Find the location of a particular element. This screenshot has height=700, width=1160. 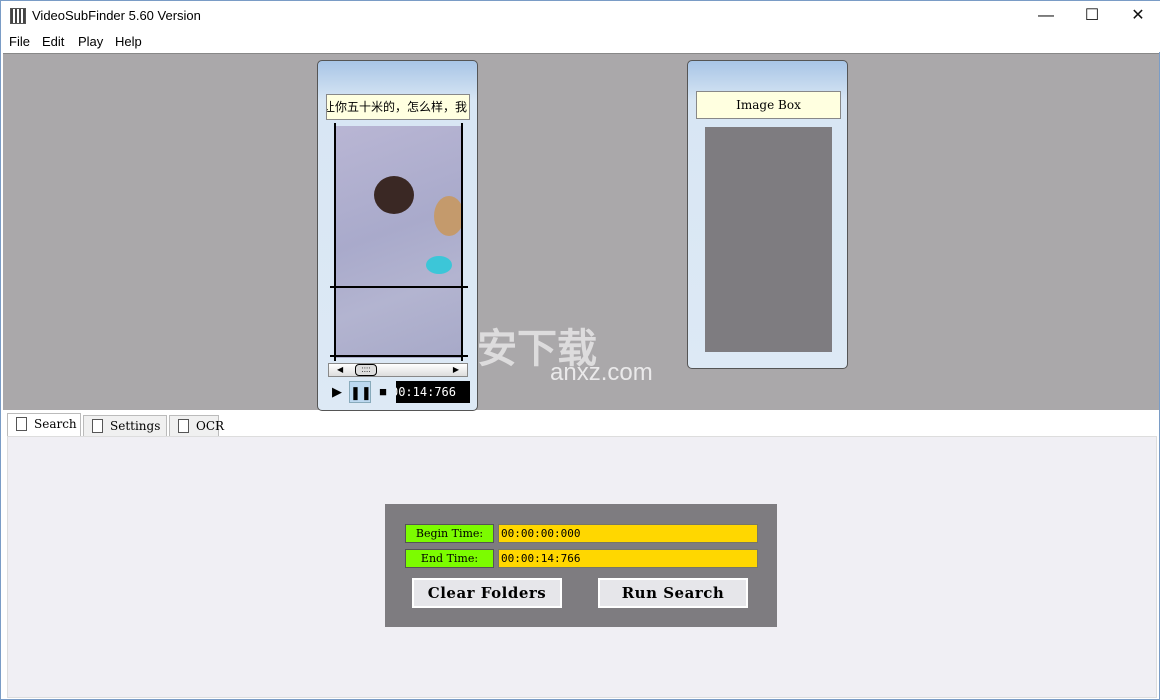

tab-label: OCR is located at coordinates (210, 426).